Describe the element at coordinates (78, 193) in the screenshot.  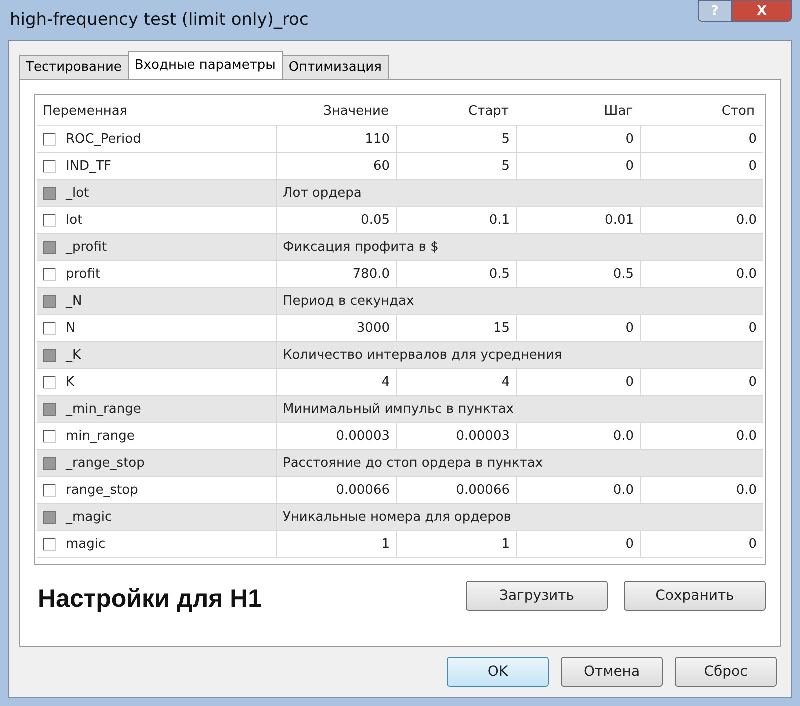
I see `variable-name: _lot` at that location.